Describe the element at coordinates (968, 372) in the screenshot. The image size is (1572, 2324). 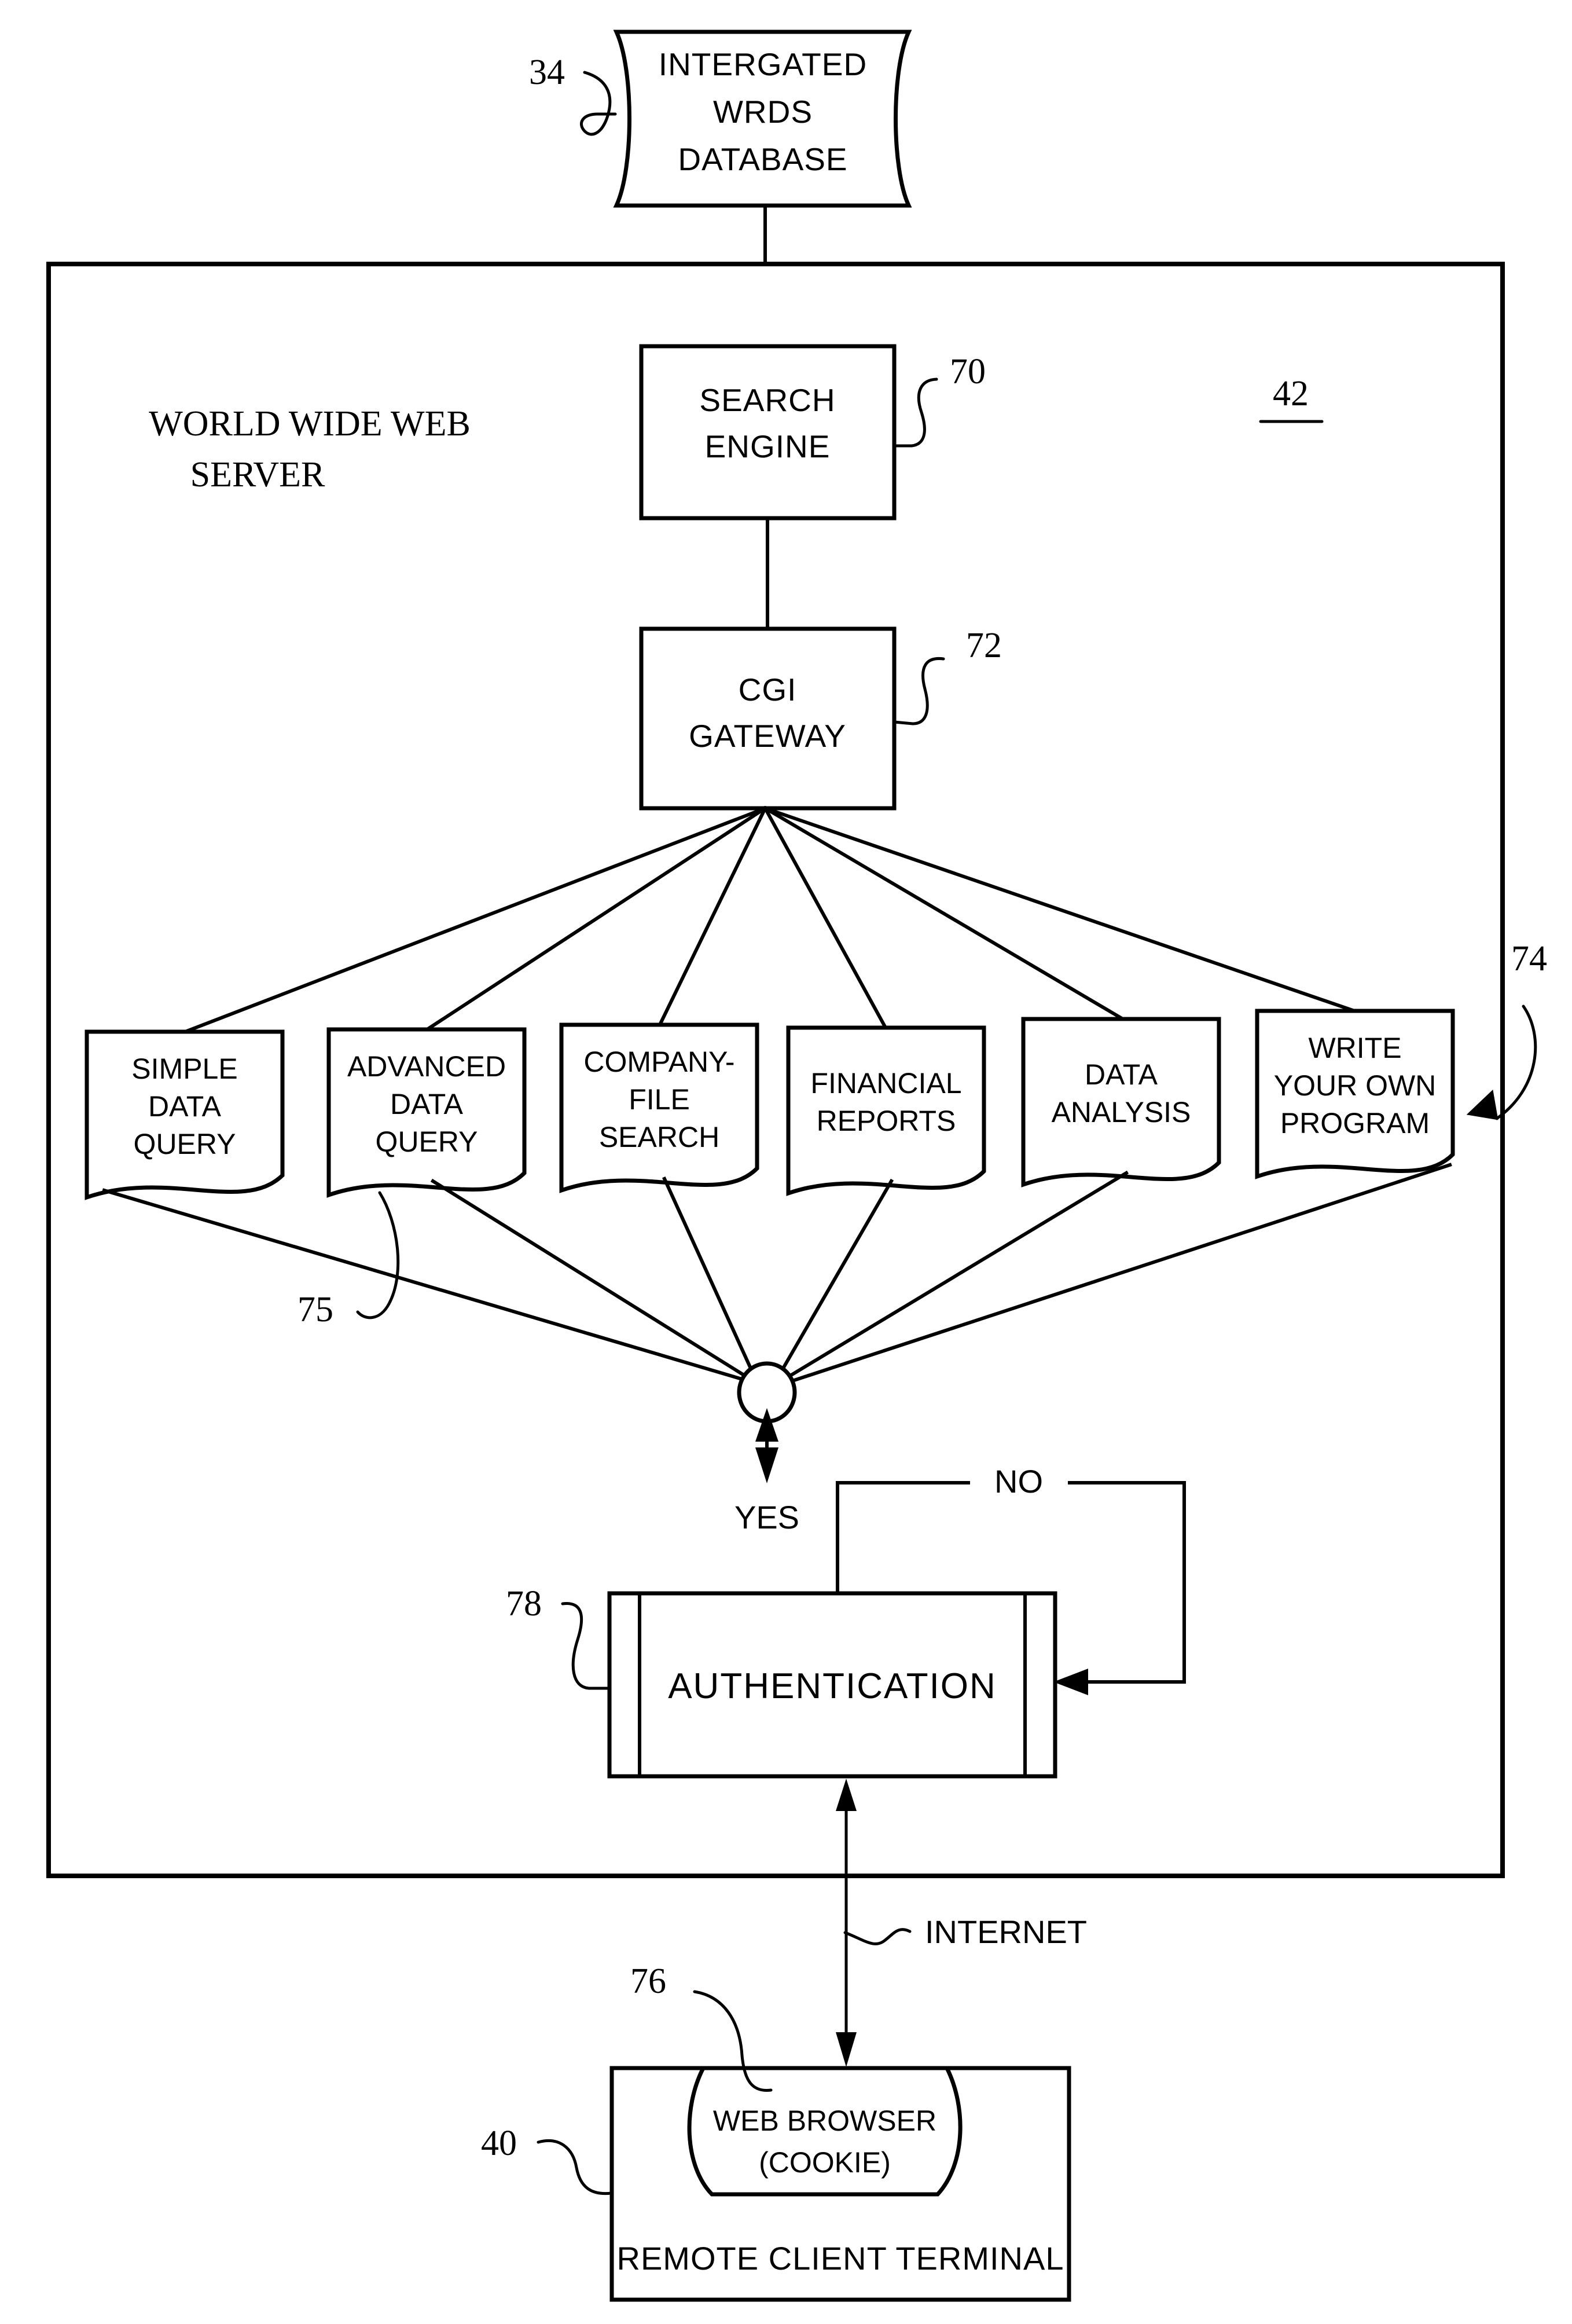
I see `ref-70-label: 70` at that location.